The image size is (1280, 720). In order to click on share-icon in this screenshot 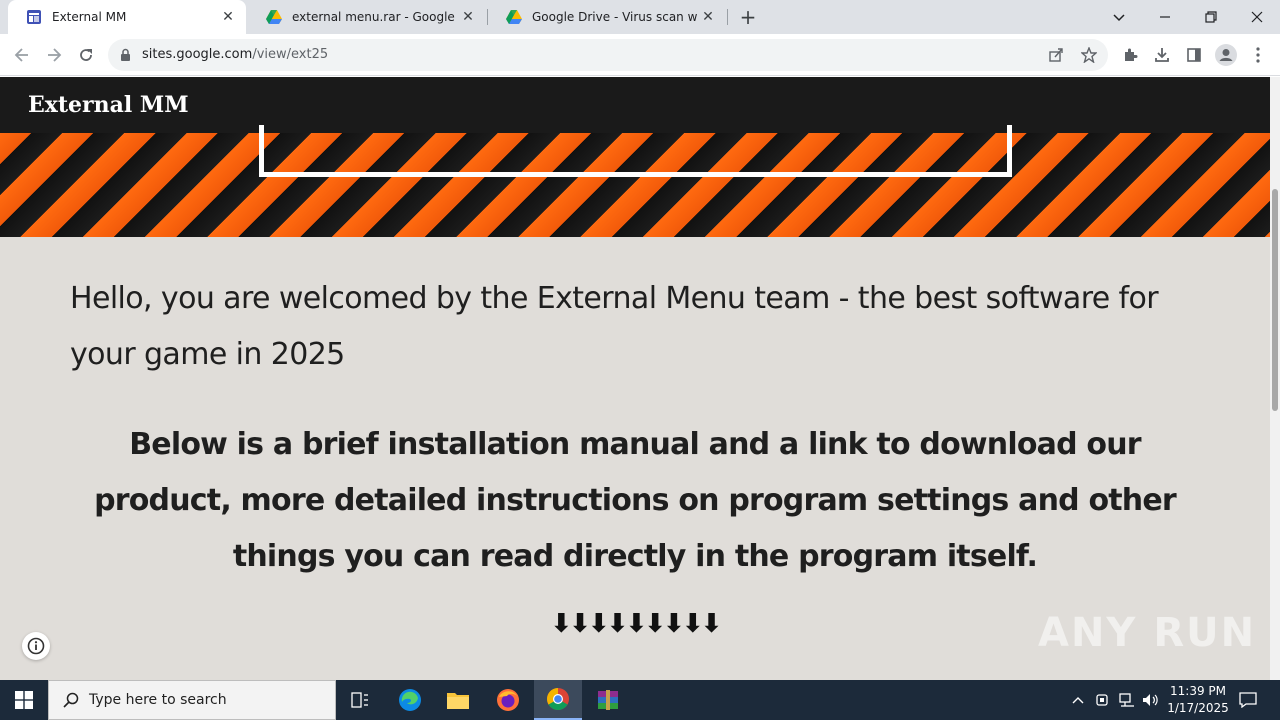, I will do `click(1056, 55)`.